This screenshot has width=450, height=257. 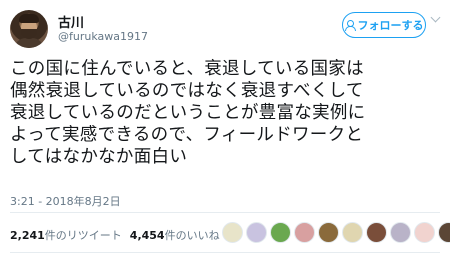 What do you see at coordinates (147, 235) in the screenshot?
I see `like-count: 4,454` at bounding box center [147, 235].